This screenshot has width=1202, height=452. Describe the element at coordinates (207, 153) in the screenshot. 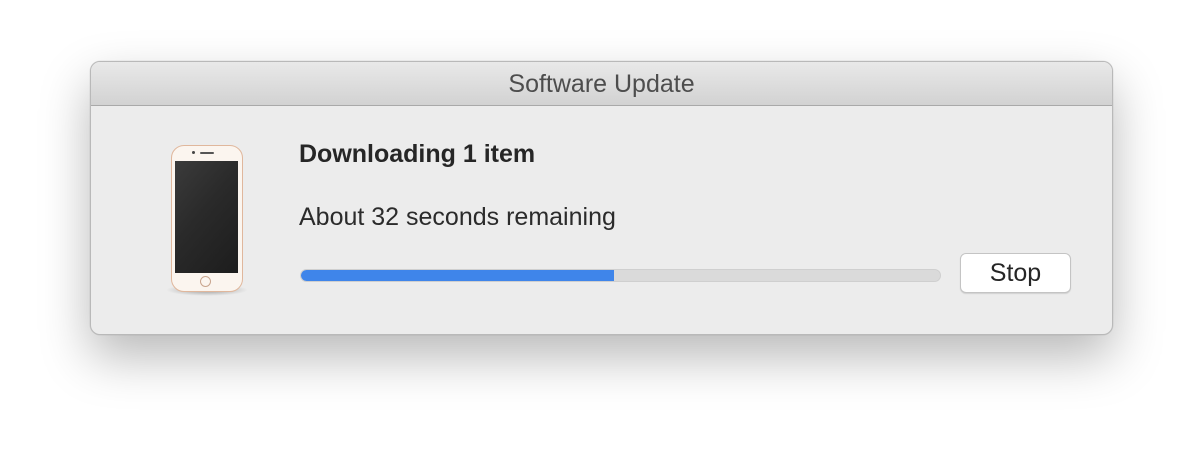

I see `device-speaker` at that location.